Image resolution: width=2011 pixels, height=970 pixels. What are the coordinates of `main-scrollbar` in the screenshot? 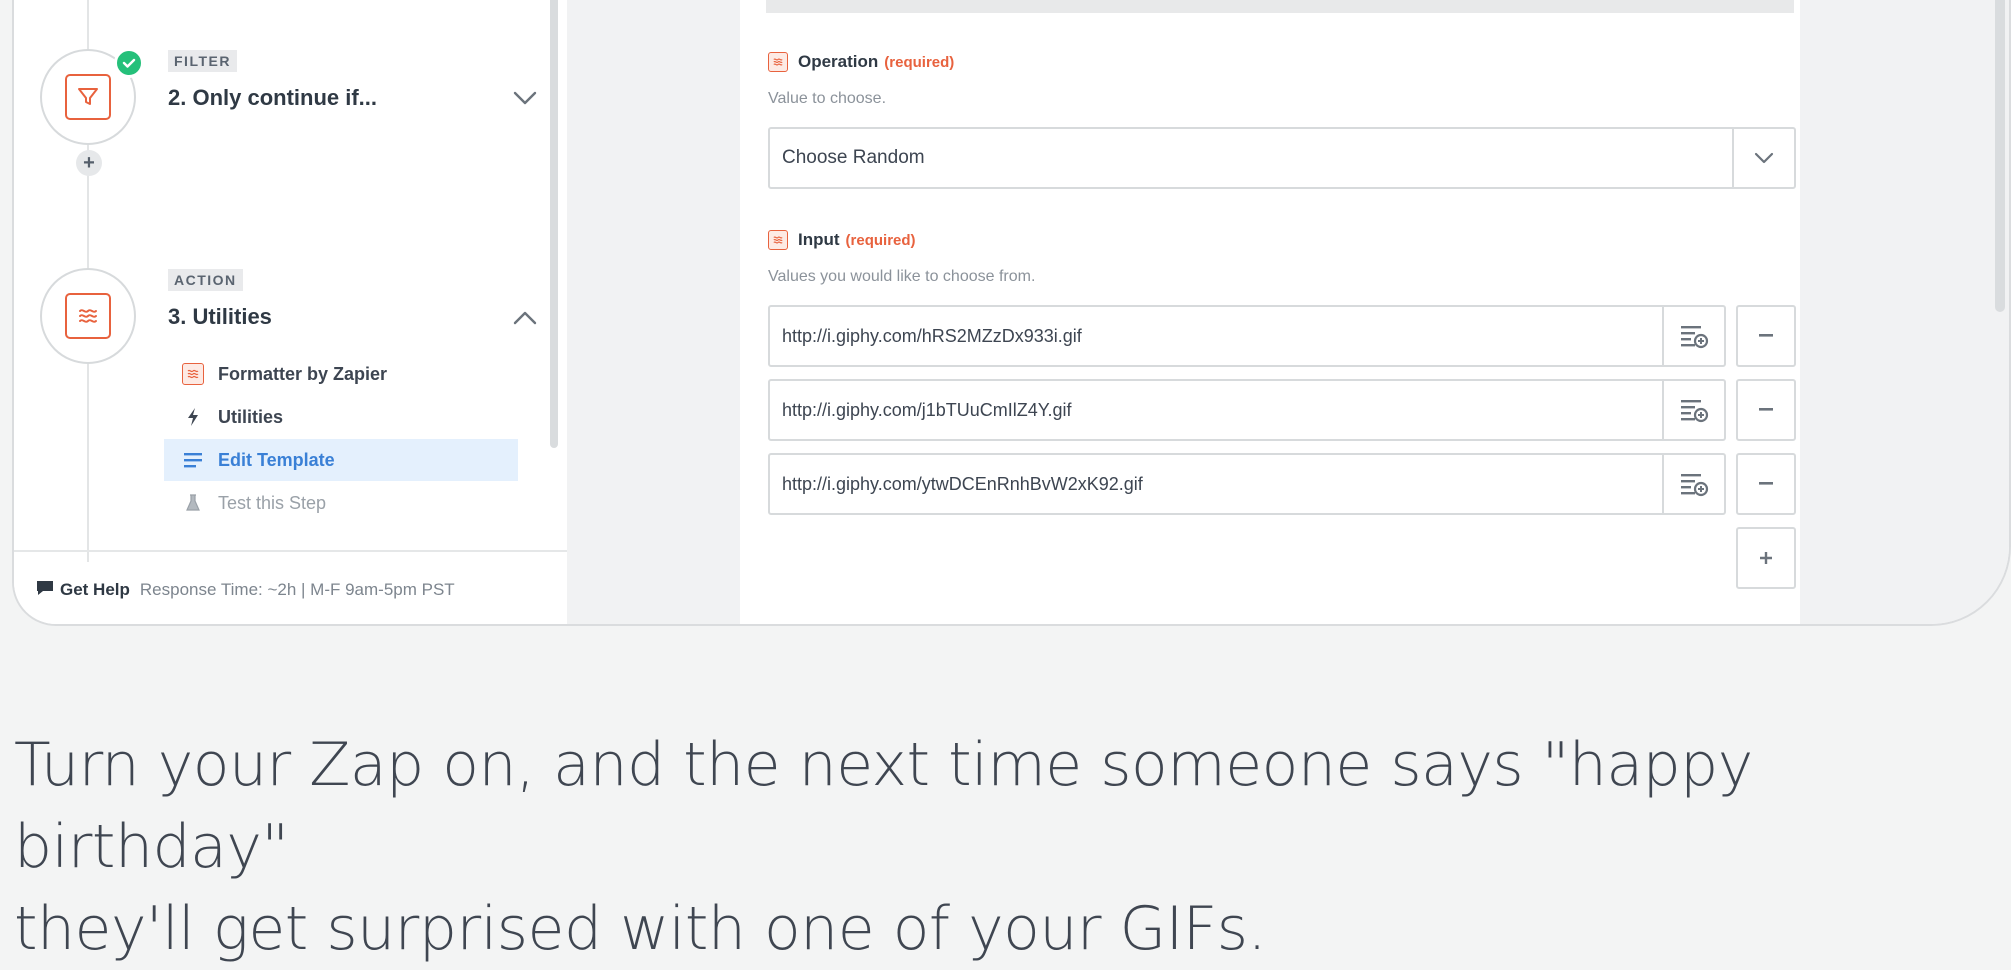 It's located at (2000, 156).